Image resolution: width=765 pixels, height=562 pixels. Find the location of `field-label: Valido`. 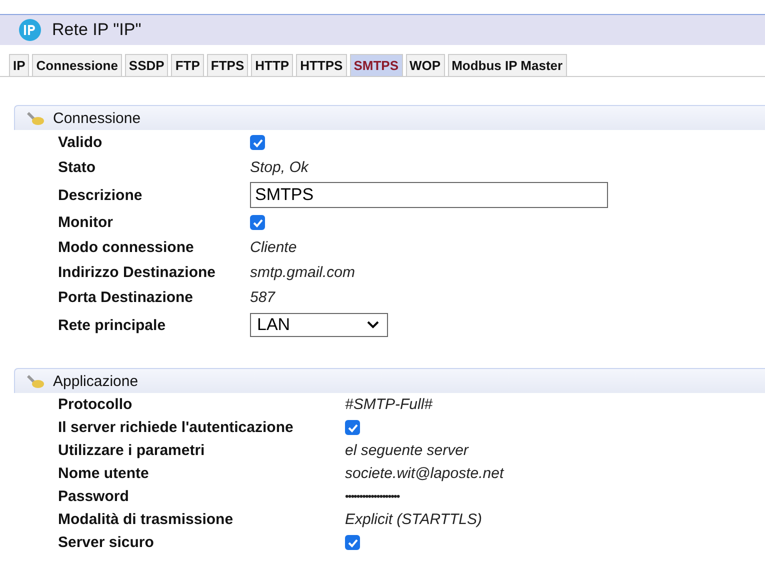

field-label: Valido is located at coordinates (81, 142).